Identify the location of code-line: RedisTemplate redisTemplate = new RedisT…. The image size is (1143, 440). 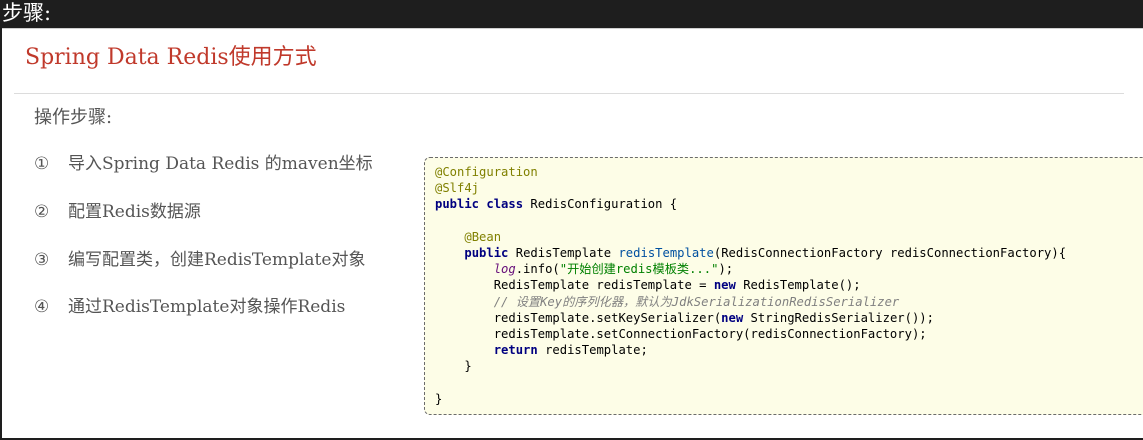
(789, 285).